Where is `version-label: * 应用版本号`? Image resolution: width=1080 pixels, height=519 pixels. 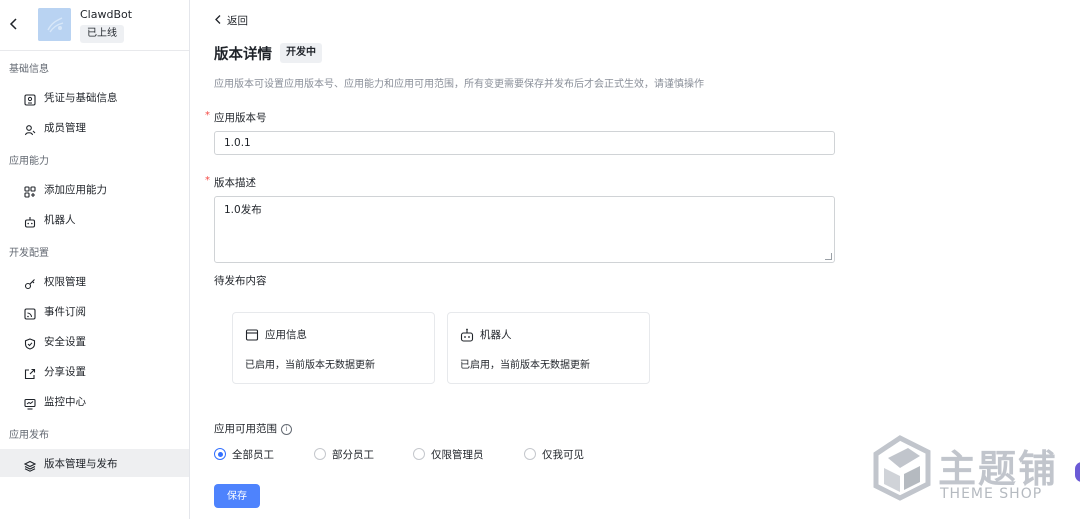
version-label: * 应用版本号 is located at coordinates (236, 117).